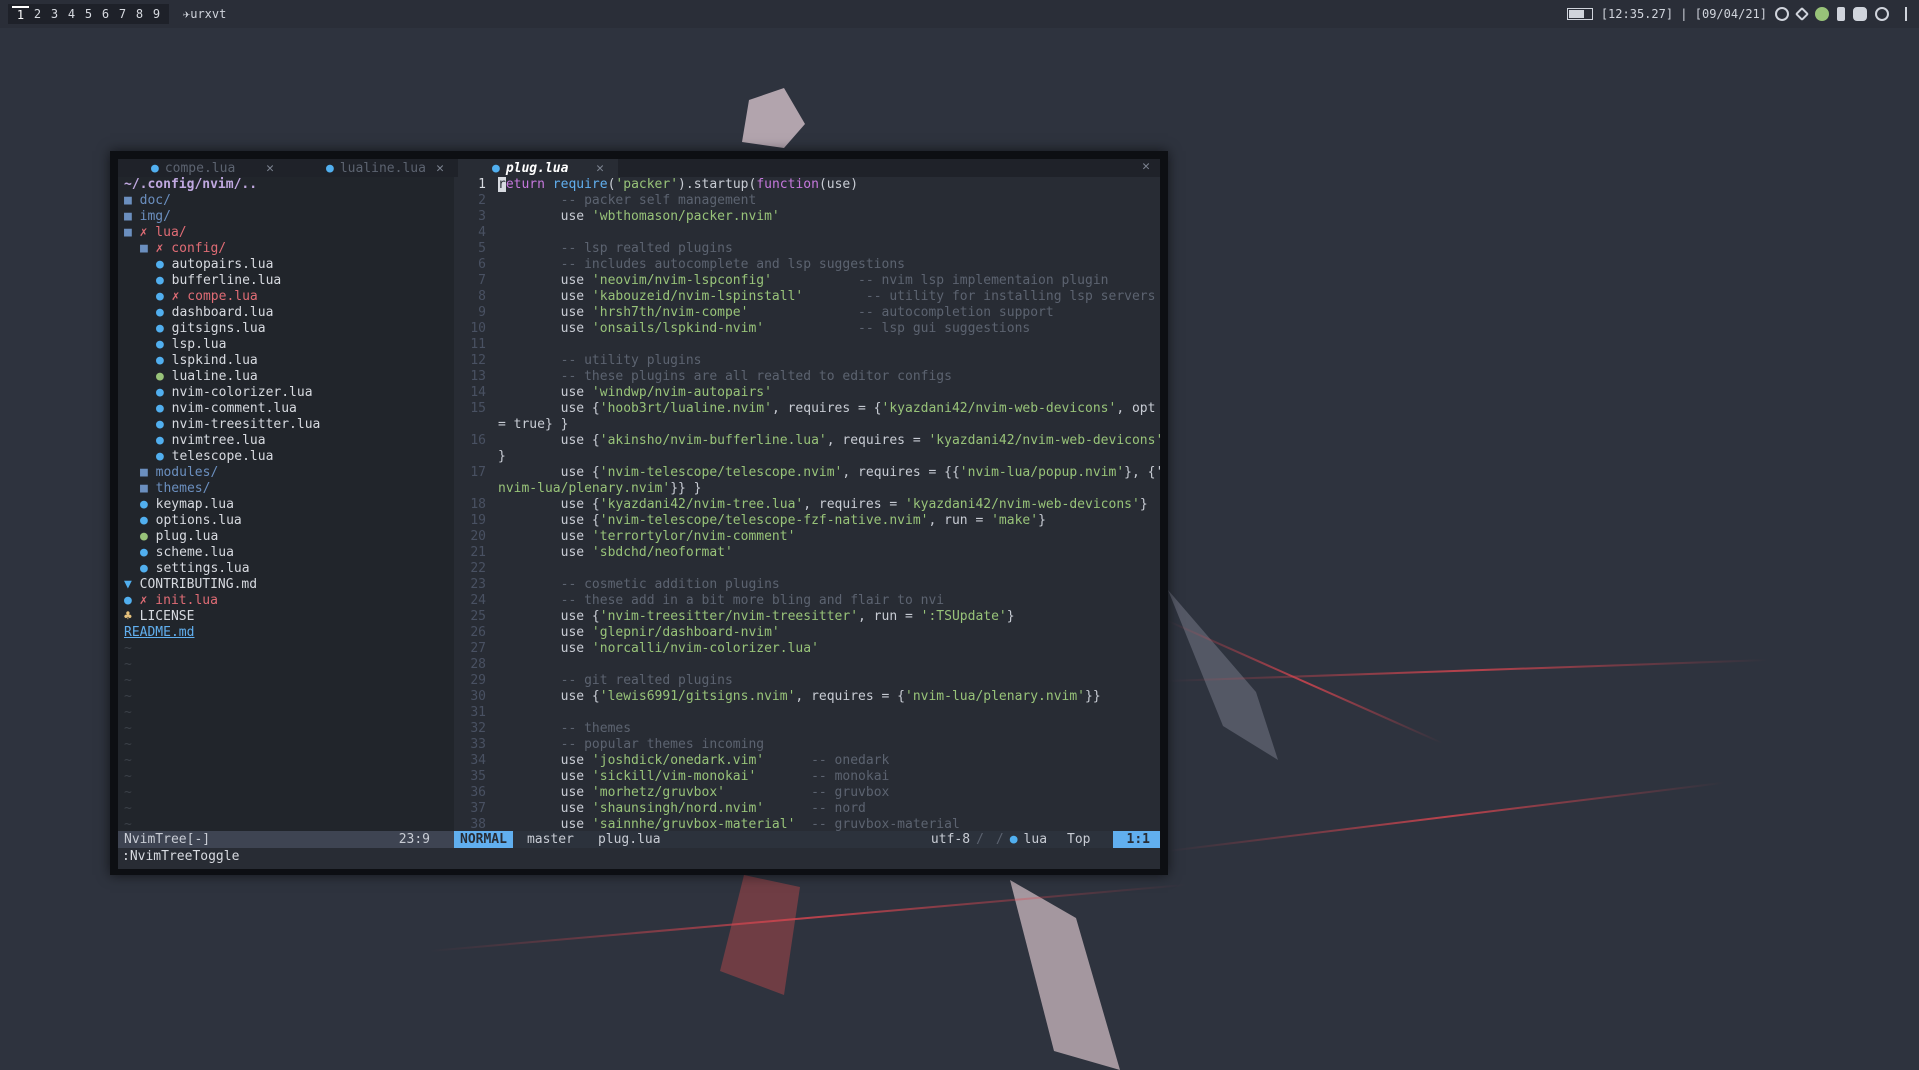 Image resolution: width=1919 pixels, height=1070 pixels. Describe the element at coordinates (807, 777) in the screenshot. I see `code-line: 35 use 'sickill/vim-monokai' -- monokai` at that location.